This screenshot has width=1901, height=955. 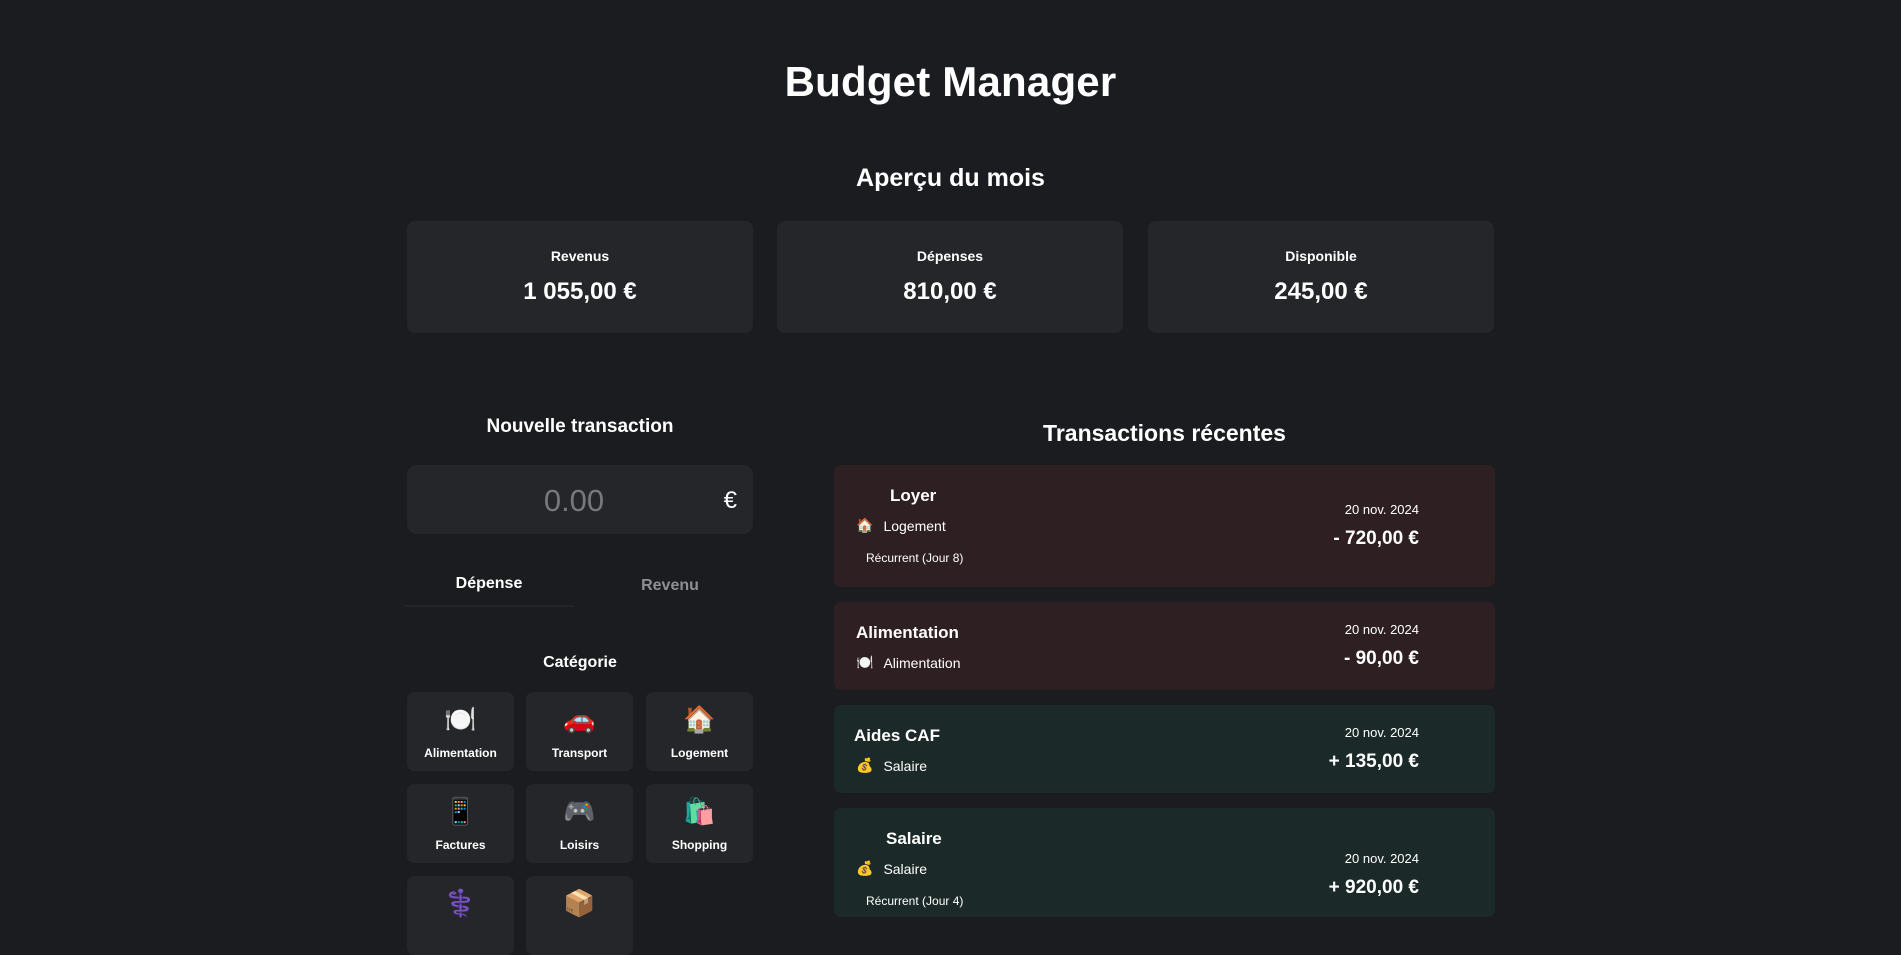 I want to click on transaction-amount: + 920,00 €, so click(x=1373, y=887).